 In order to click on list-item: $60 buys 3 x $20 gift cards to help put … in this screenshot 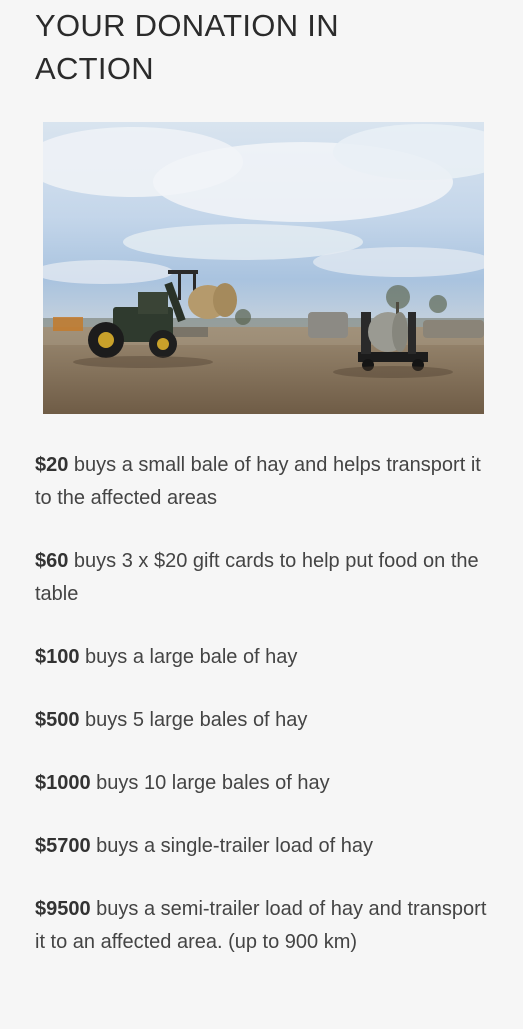, I will do `click(265, 578)`.